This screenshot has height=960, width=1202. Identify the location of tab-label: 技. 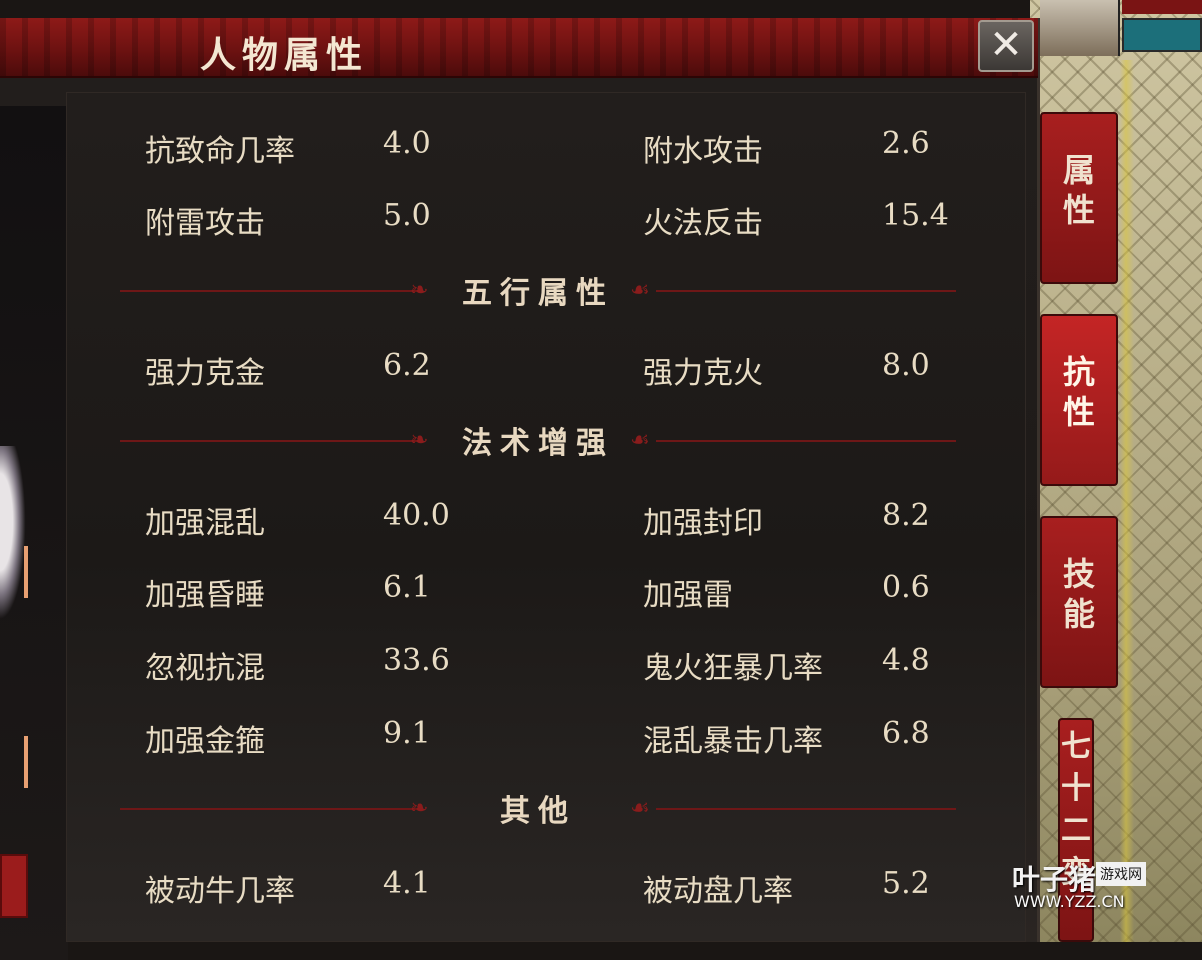
(1078, 574).